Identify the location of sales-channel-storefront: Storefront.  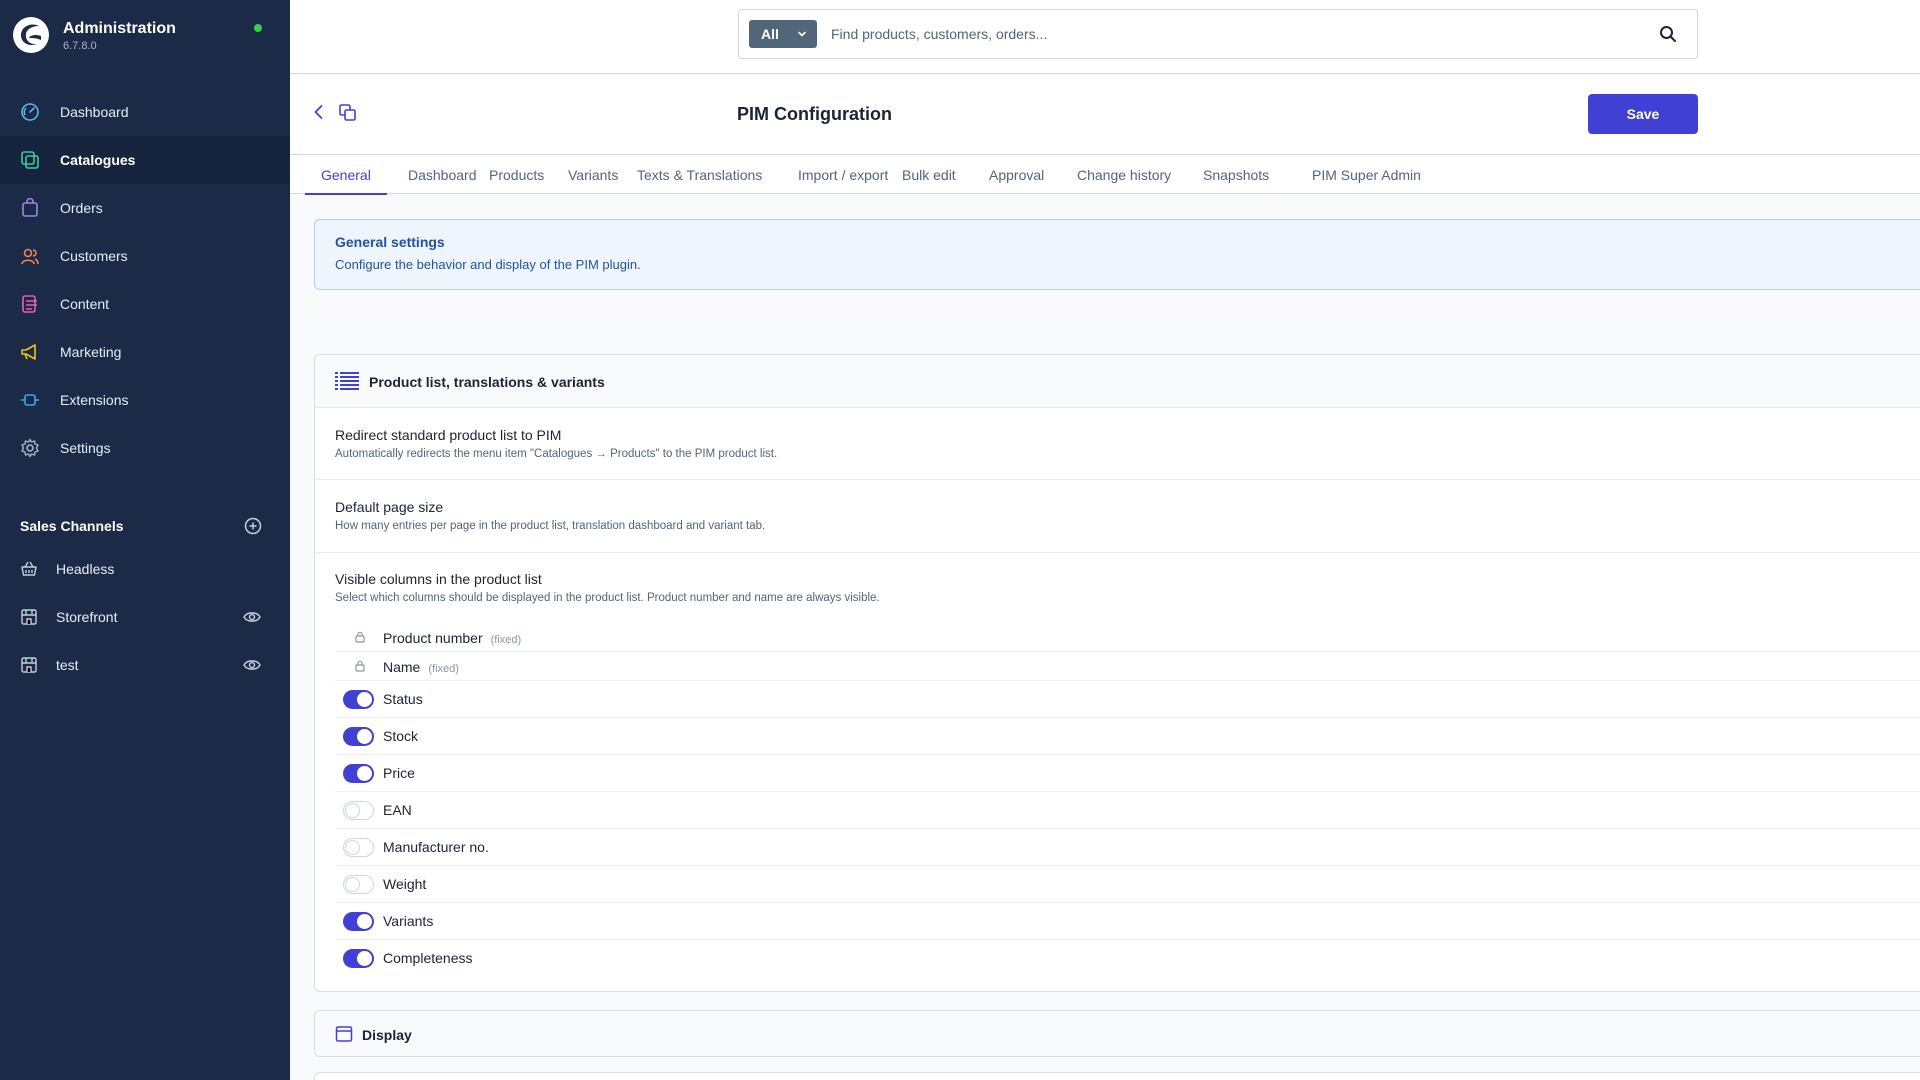
(145, 617).